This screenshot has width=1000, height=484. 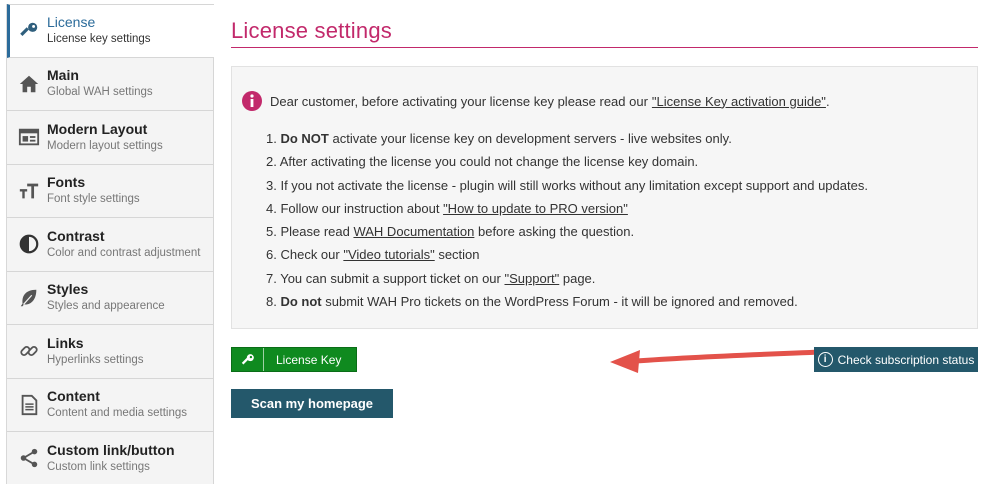 What do you see at coordinates (29, 298) in the screenshot?
I see `leaf-icon` at bounding box center [29, 298].